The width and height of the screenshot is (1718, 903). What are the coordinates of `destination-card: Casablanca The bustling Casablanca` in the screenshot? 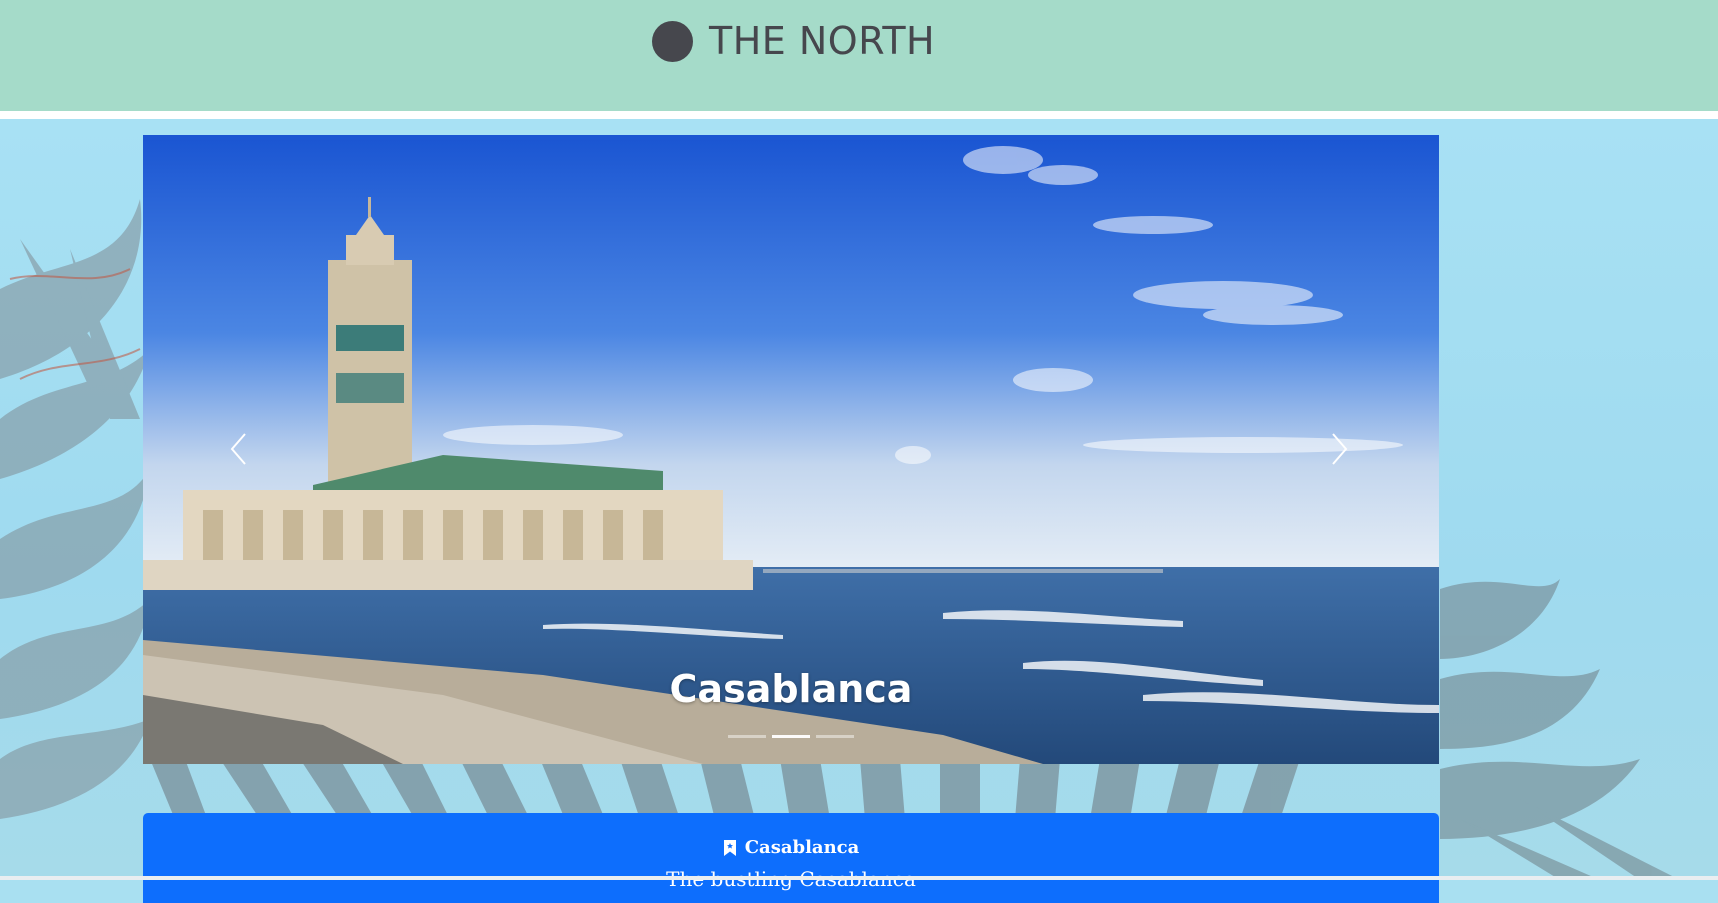 It's located at (791, 858).